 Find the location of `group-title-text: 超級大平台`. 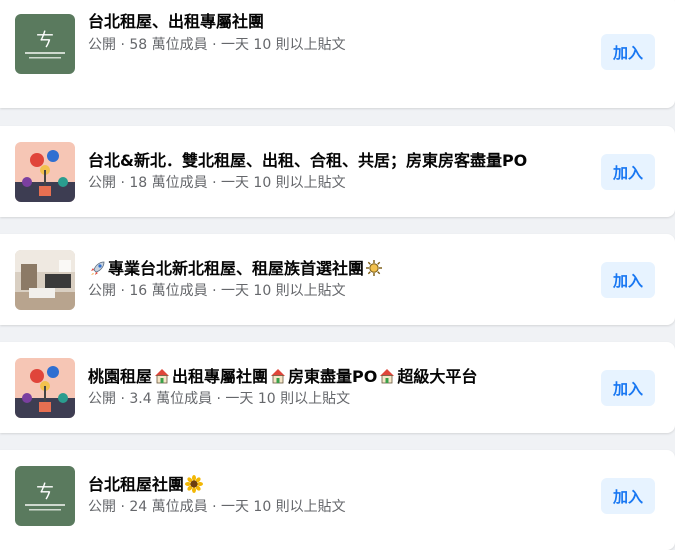

group-title-text: 超級大平台 is located at coordinates (437, 376).